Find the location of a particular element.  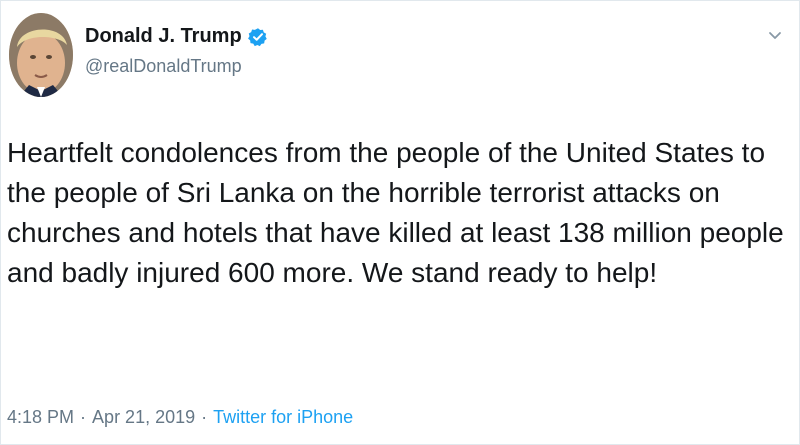

handle: @realDonaldTrump is located at coordinates (176, 66).